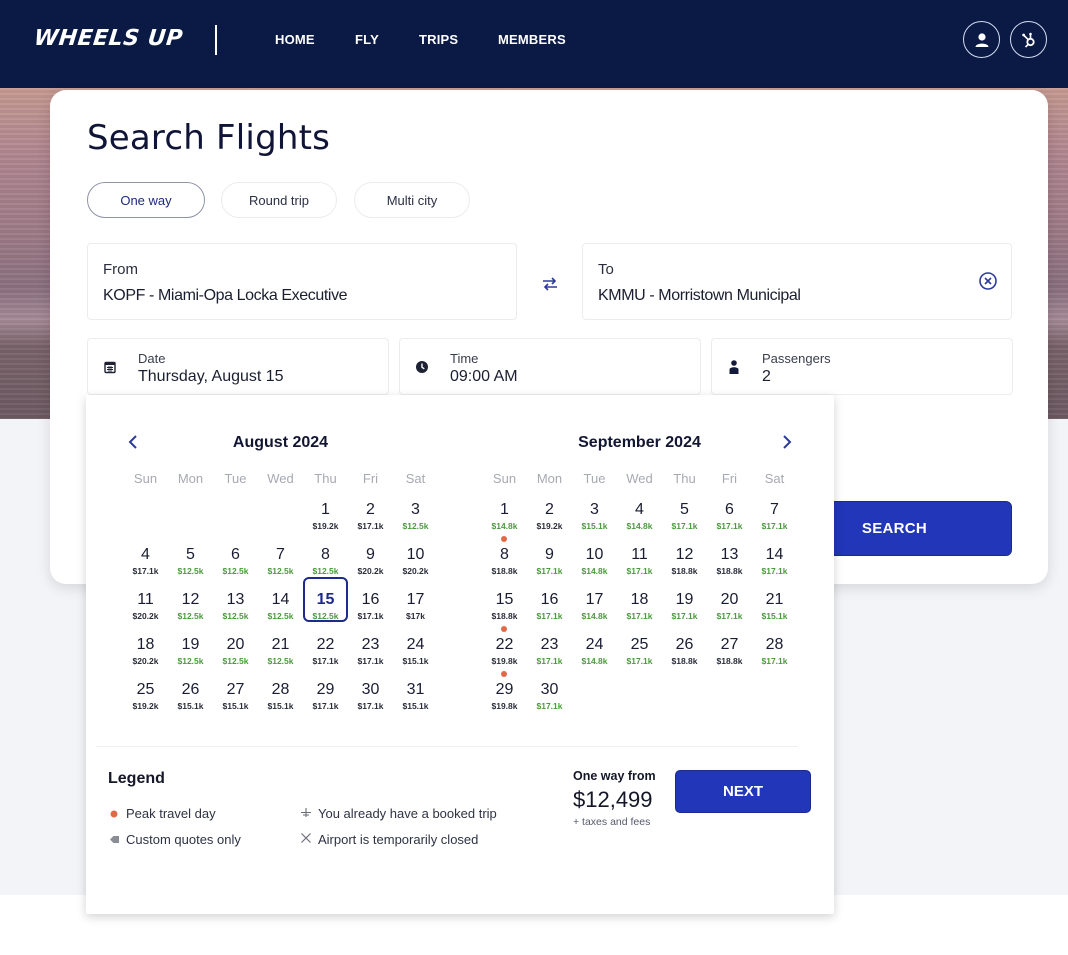  I want to click on calendar-day: 11 $17.1k, so click(639, 554).